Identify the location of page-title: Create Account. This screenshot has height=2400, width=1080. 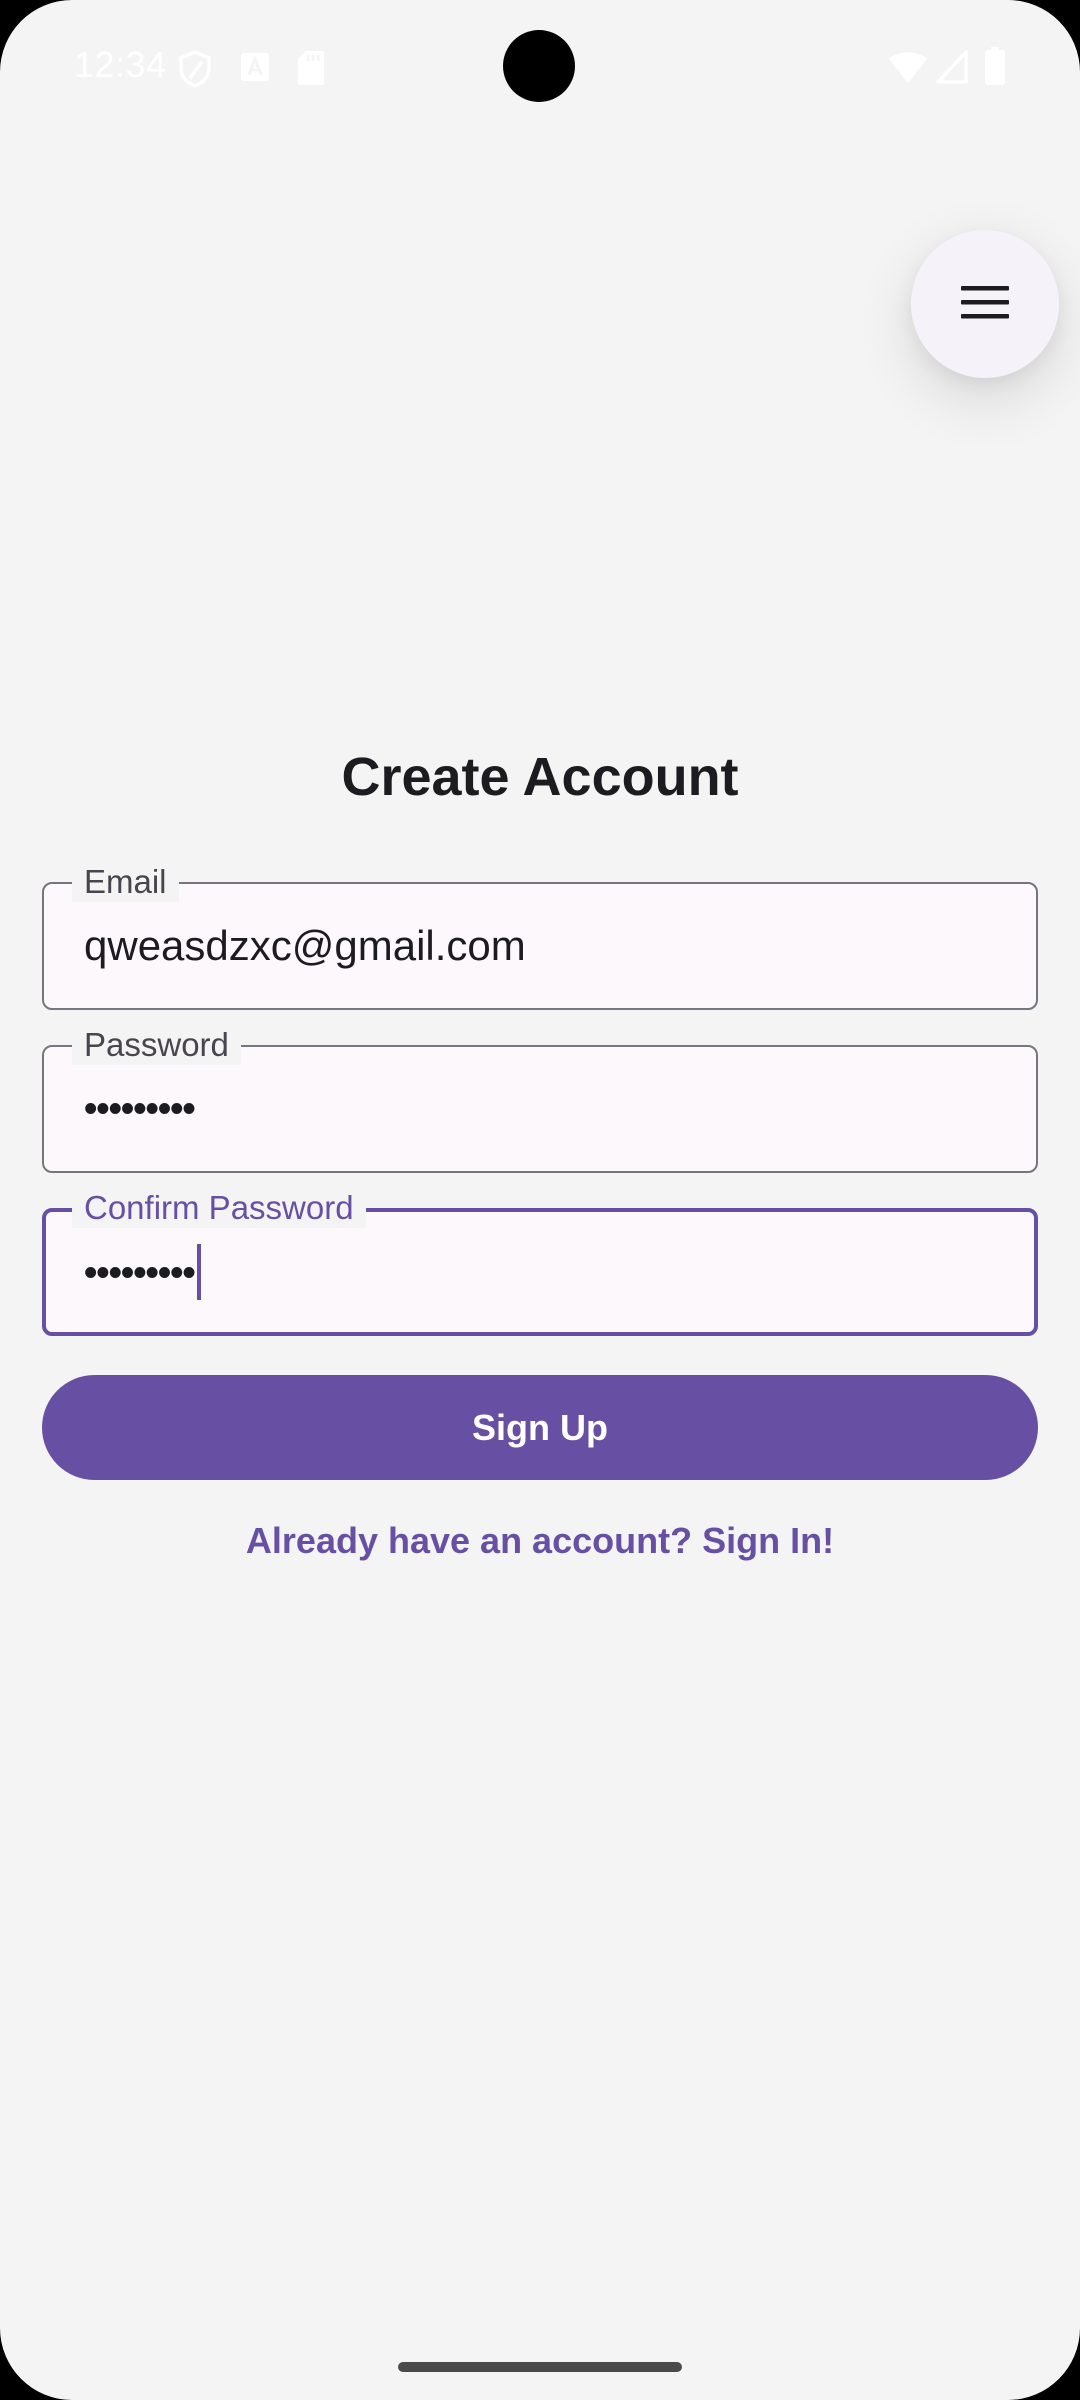
(540, 777).